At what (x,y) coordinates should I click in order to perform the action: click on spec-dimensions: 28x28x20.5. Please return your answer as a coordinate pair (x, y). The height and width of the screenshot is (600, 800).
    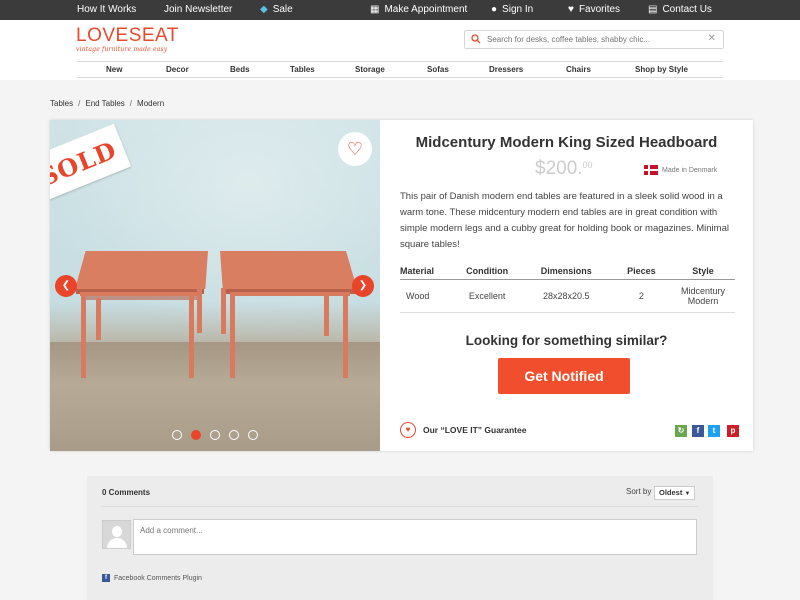
    Looking at the image, I should click on (566, 296).